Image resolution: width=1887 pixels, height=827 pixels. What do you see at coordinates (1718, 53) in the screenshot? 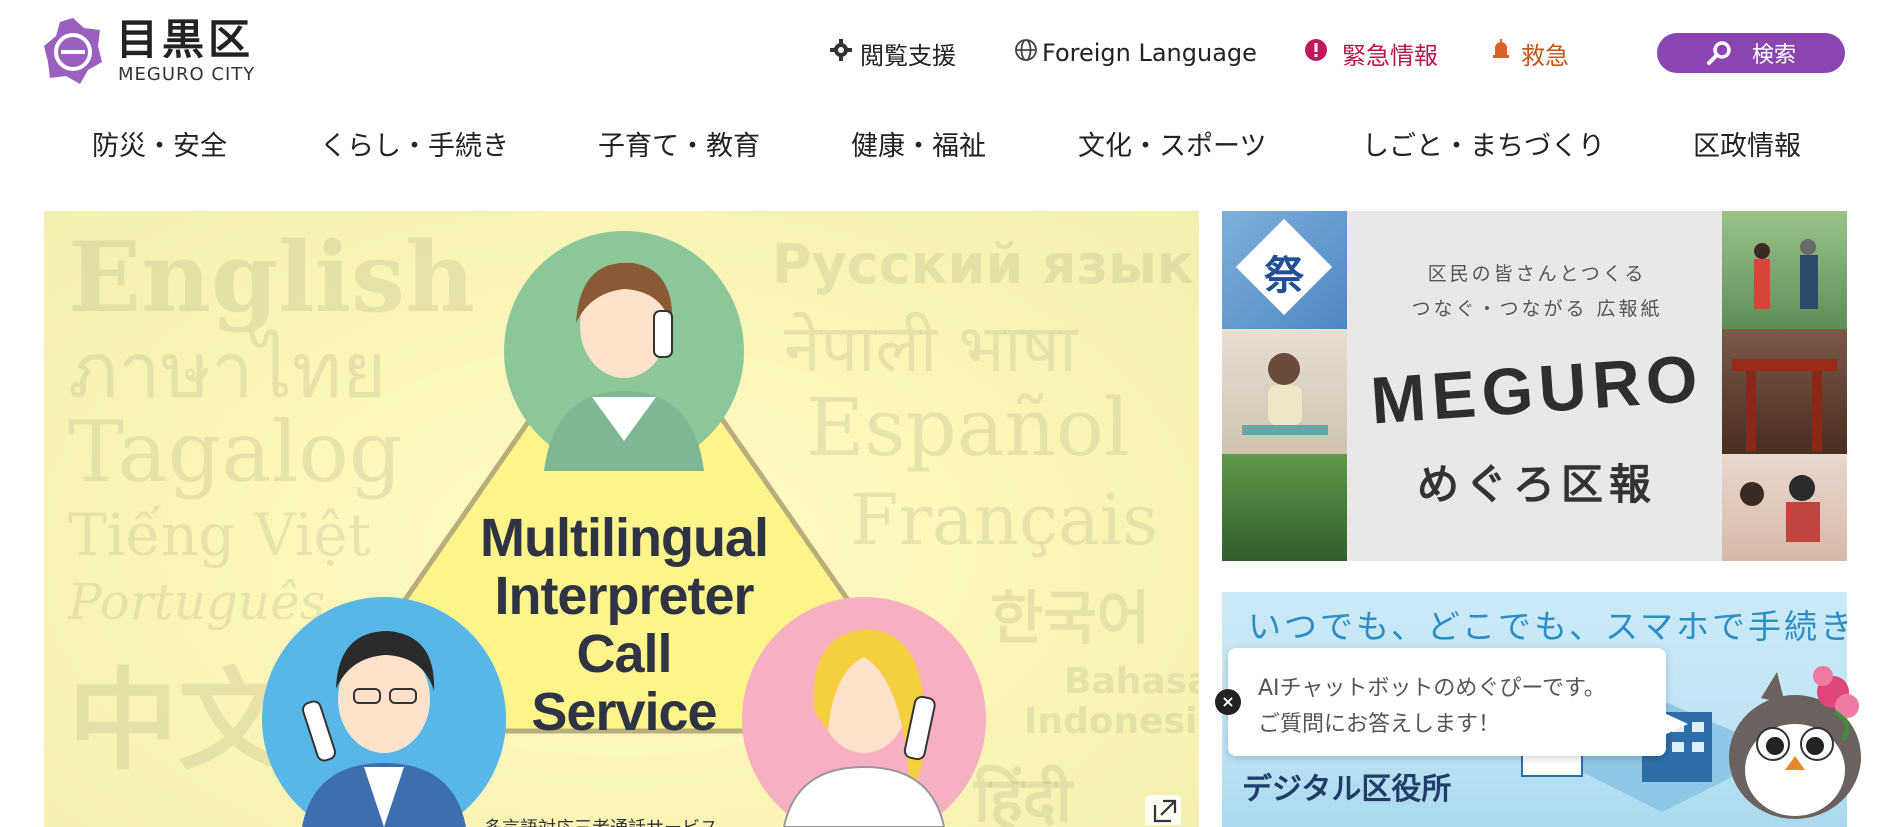
I see `search-icon` at bounding box center [1718, 53].